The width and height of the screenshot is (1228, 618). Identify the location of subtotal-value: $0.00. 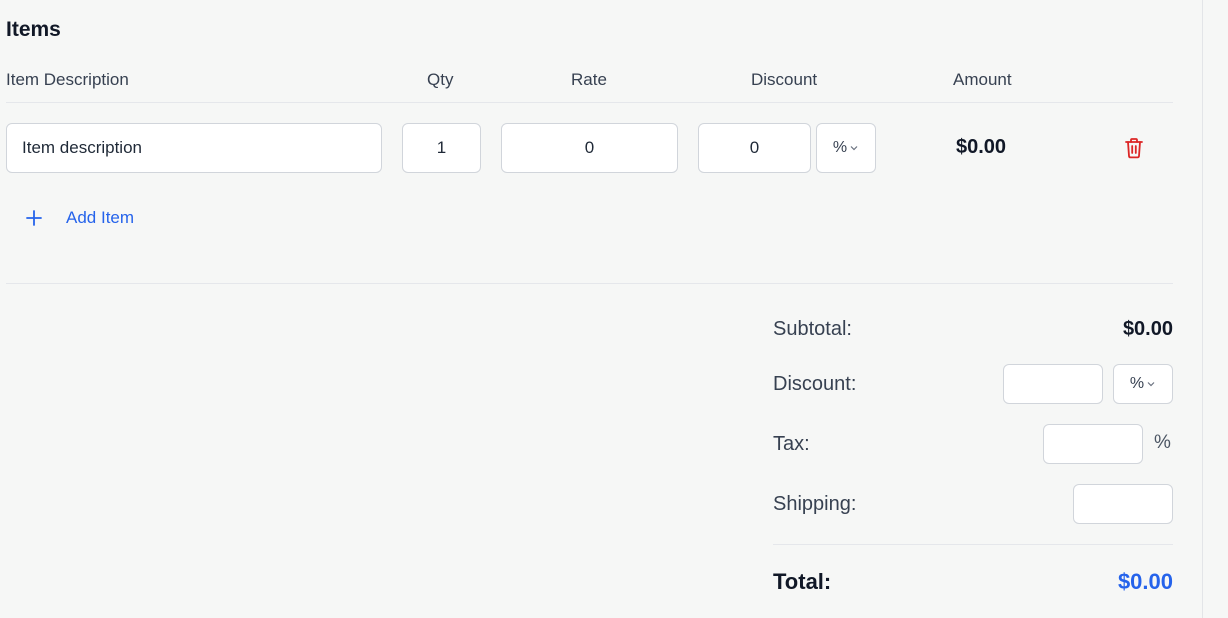
(1147, 329).